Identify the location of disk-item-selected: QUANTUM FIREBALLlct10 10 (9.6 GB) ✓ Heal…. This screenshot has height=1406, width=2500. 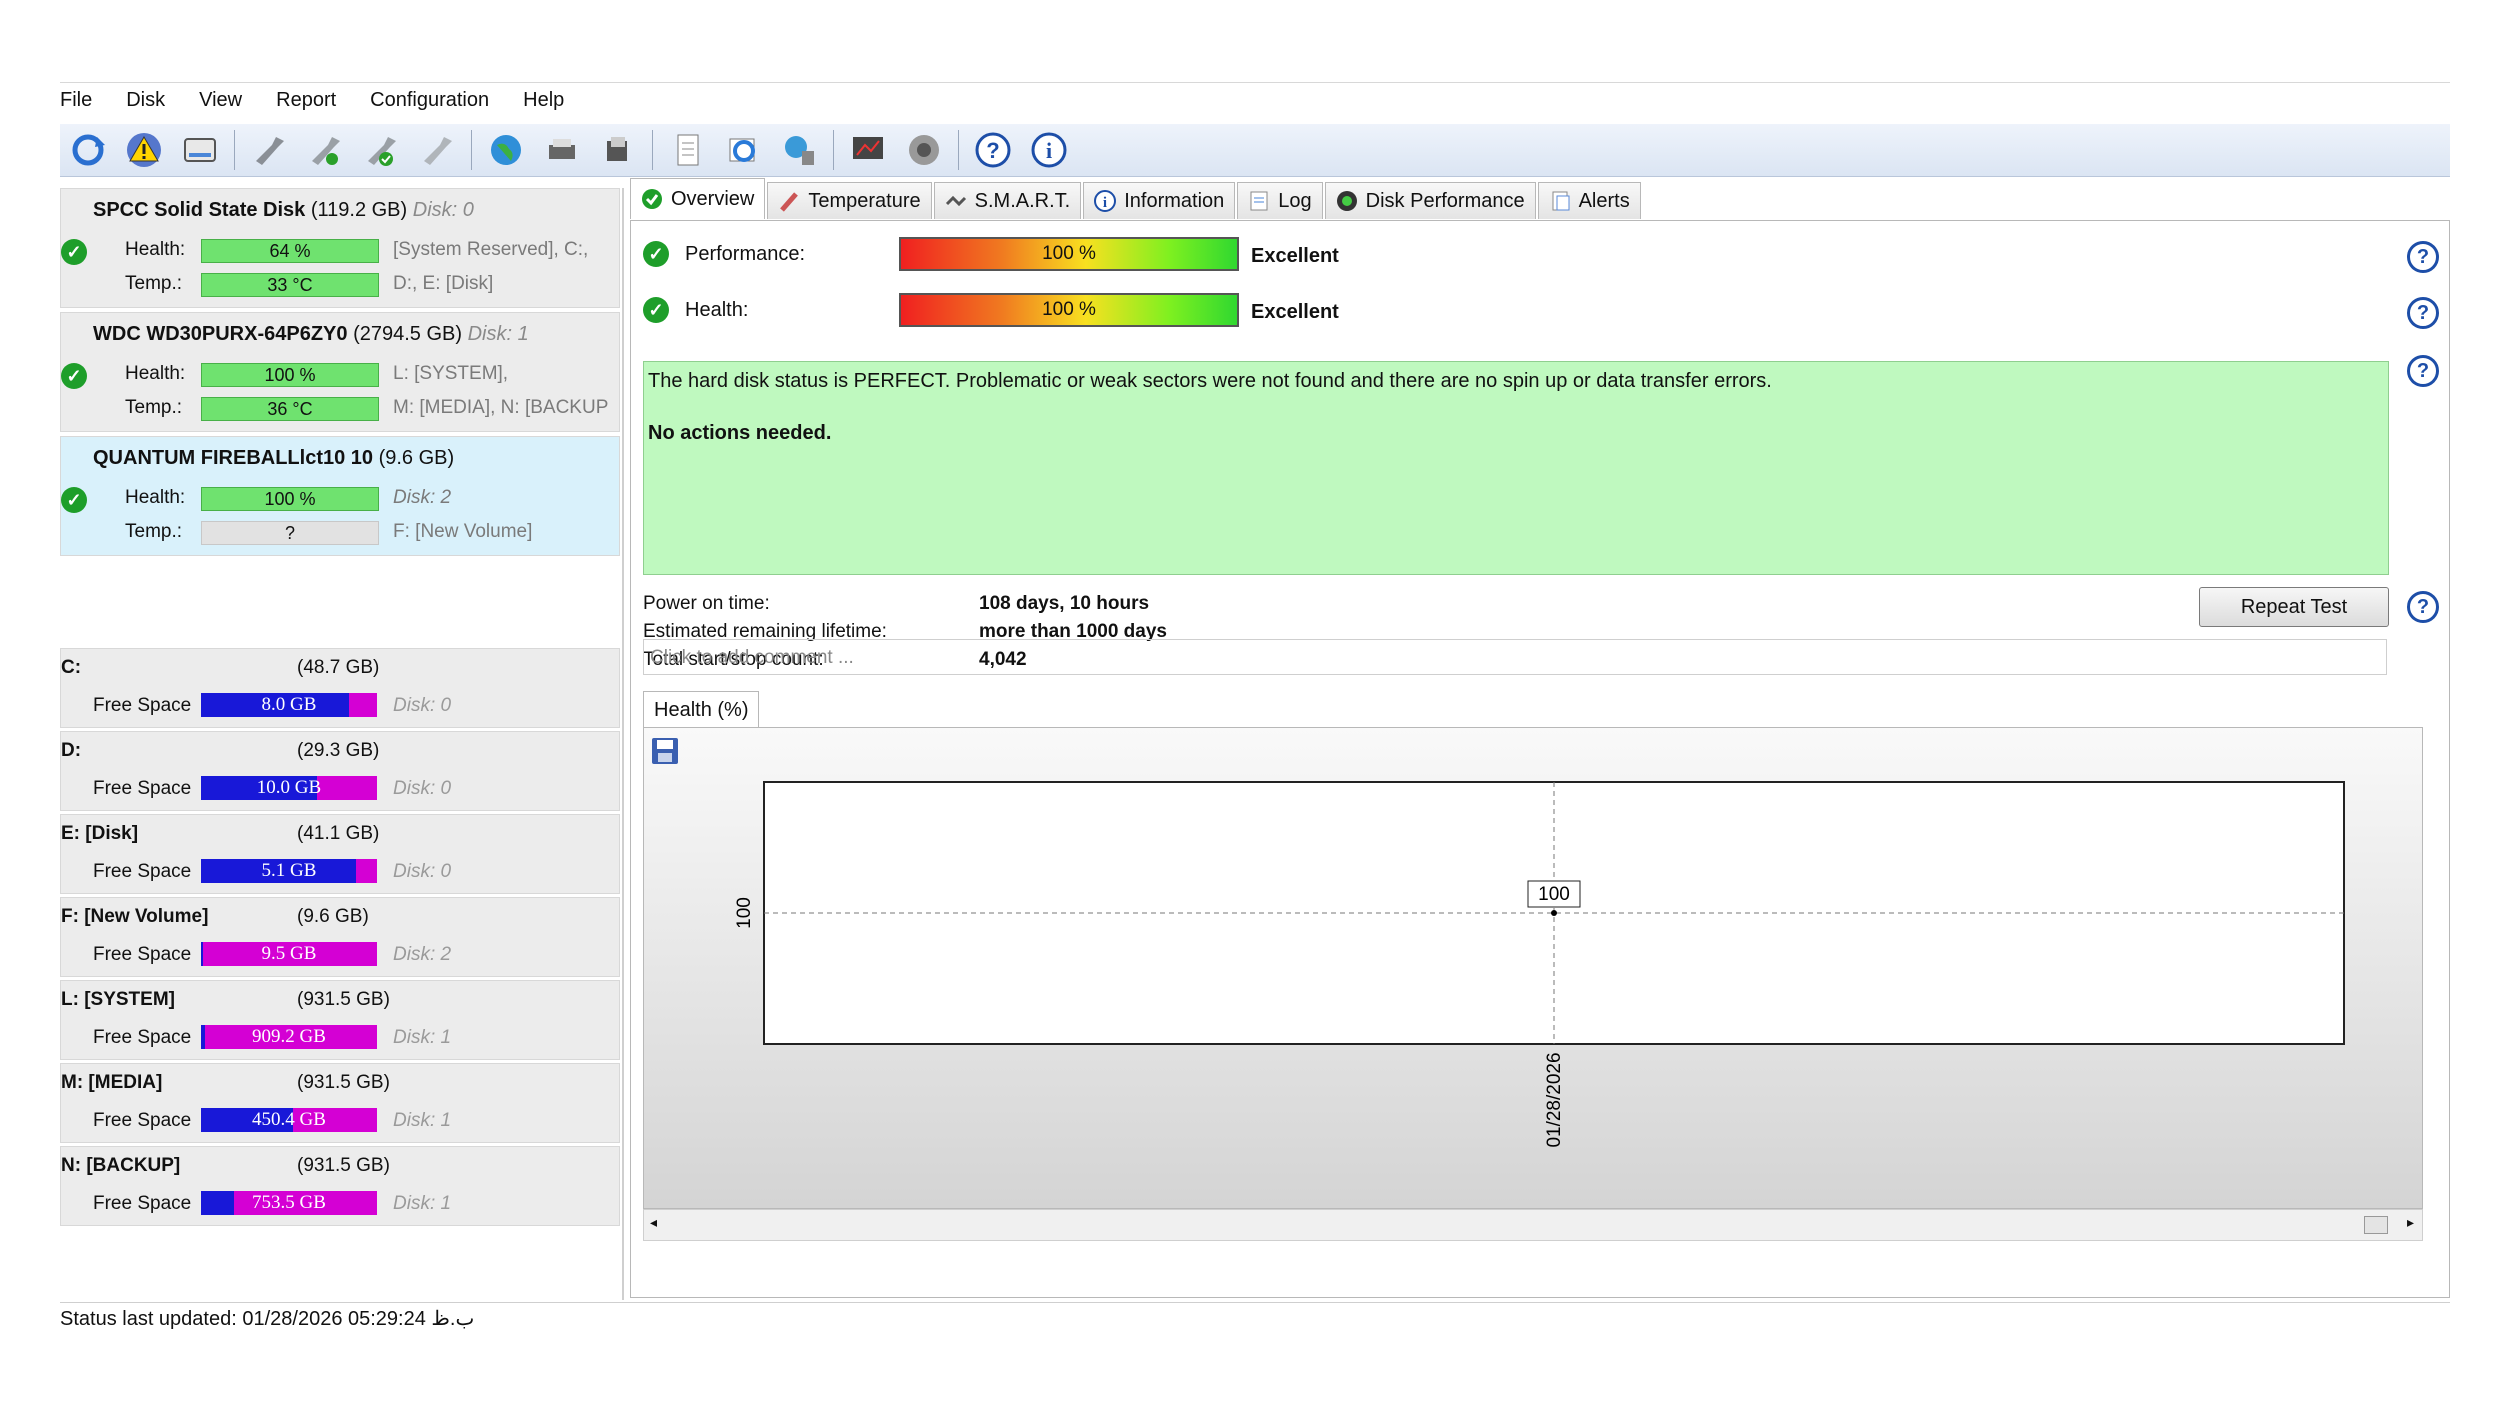
(340, 496).